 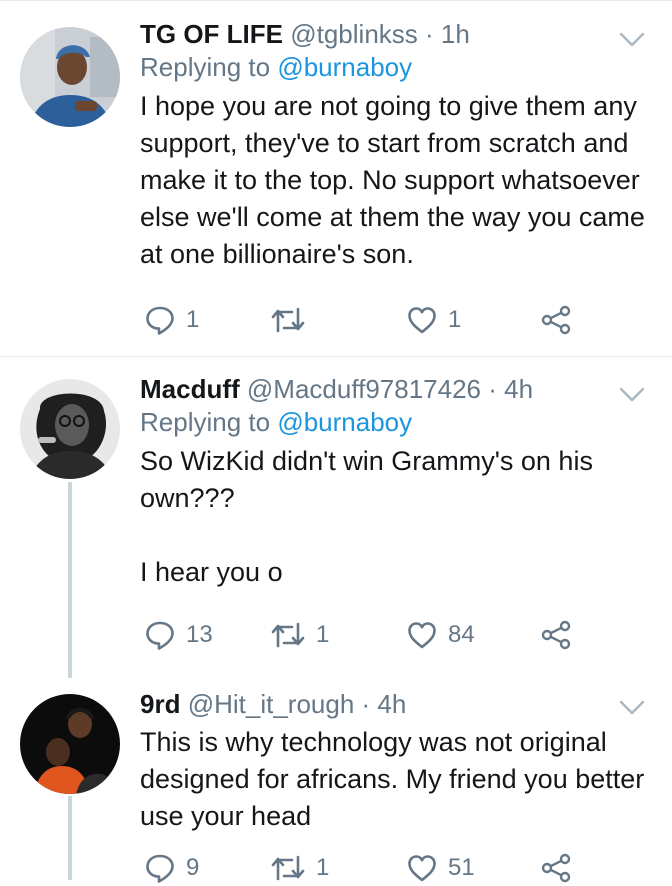 I want to click on tweet-header: TG OF LIFE @tgblinkss · 1h, so click(x=396, y=34).